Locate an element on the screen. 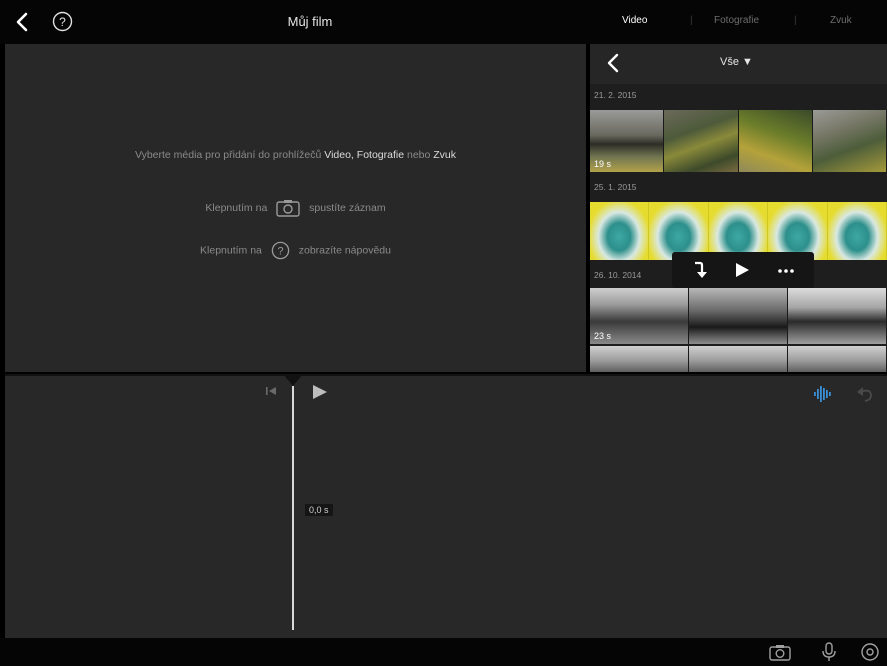  media-tabs: Video | Fotografie | Zvuk is located at coordinates (742, 23).